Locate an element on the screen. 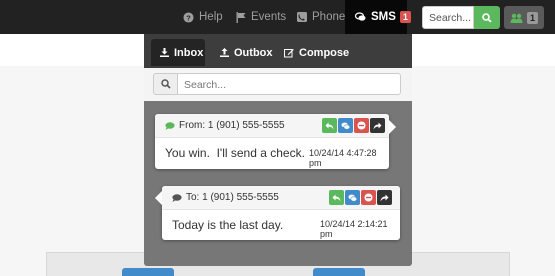 Image resolution: width=555 pixels, height=276 pixels. message-header: To: 1 (901) 555-5555 is located at coordinates (281, 198).